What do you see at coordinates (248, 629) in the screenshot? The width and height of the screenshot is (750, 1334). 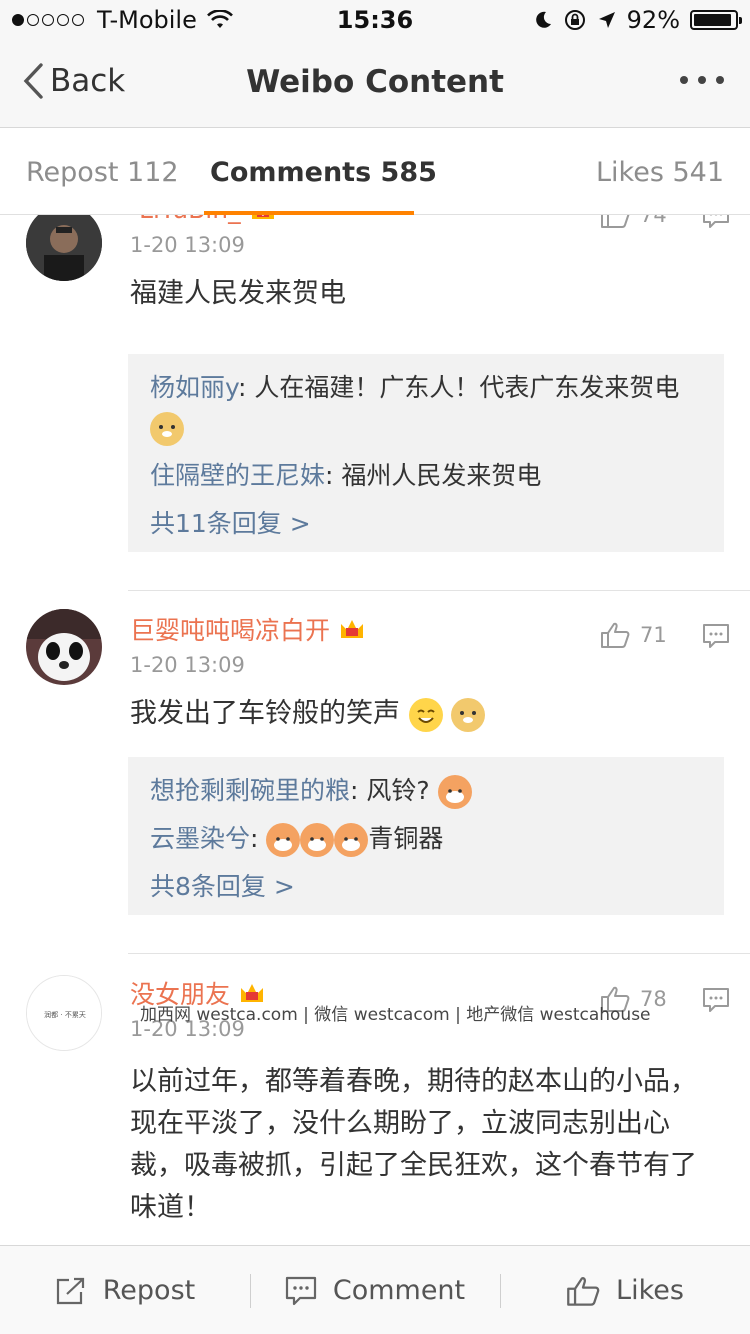 I see `comment-username: 巨婴吨吨喝凉白开` at bounding box center [248, 629].